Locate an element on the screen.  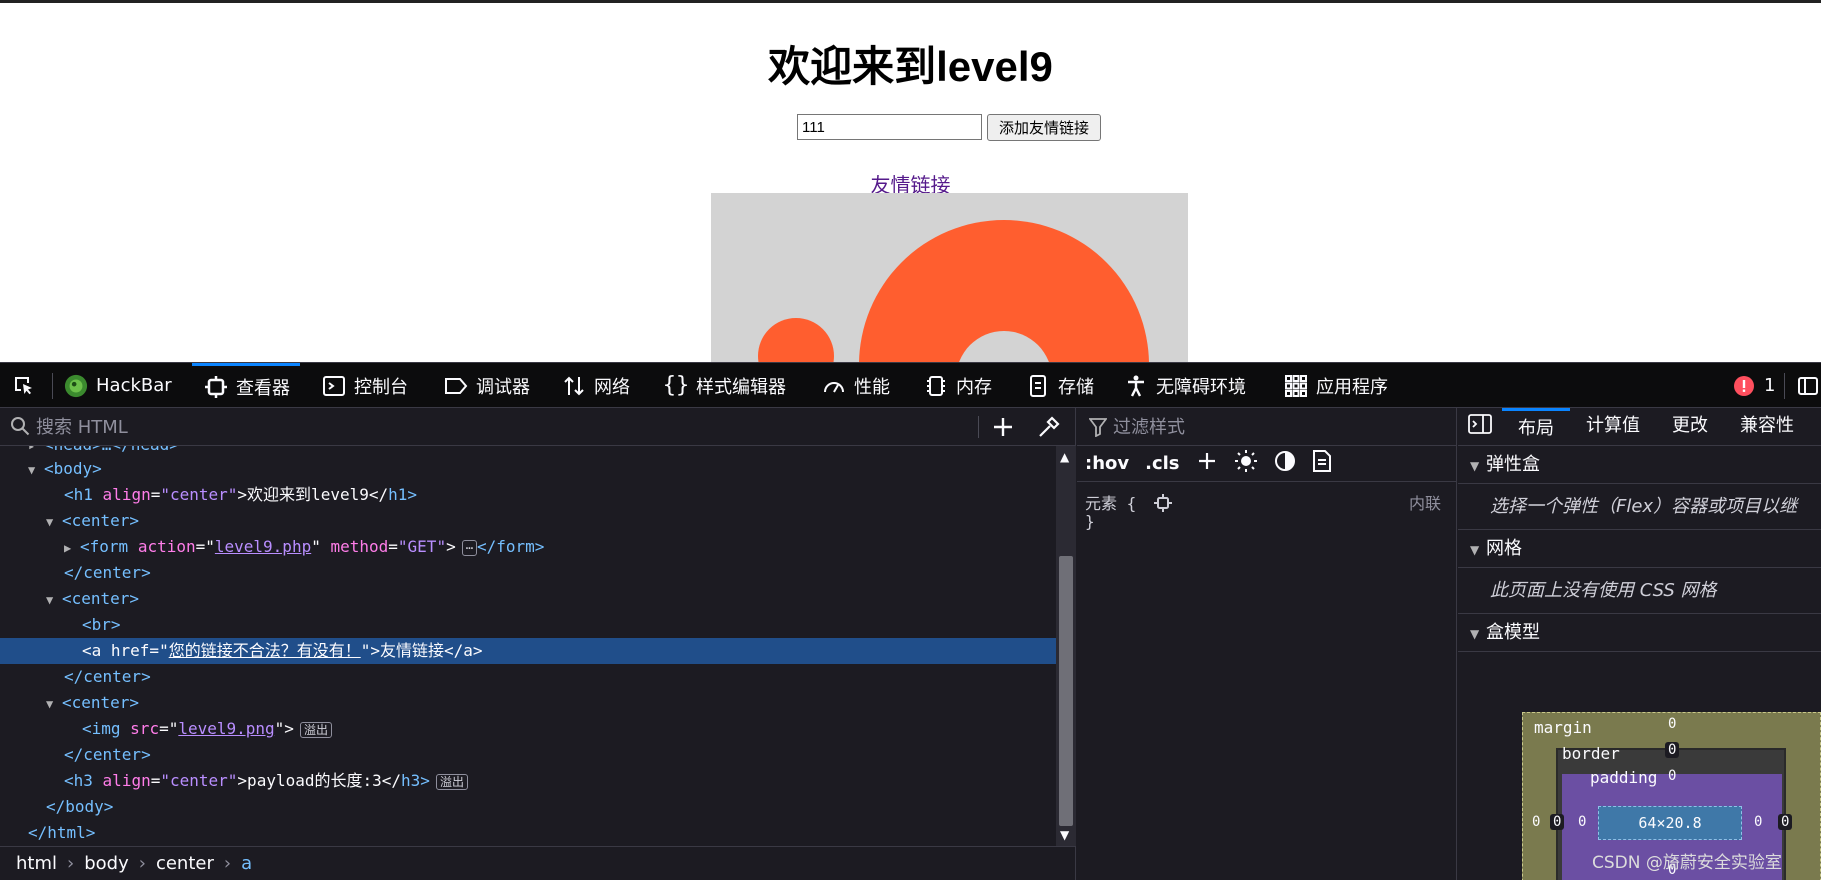
tree-row-html-close: </html> is located at coordinates (528, 833).